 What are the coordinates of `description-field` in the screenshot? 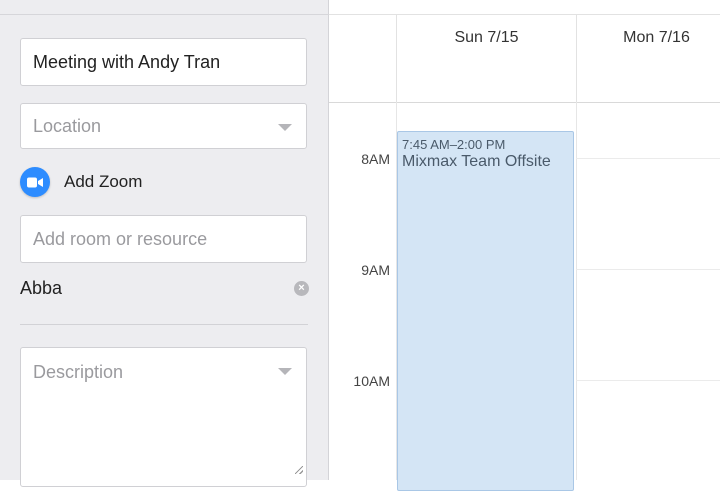 It's located at (163, 417).